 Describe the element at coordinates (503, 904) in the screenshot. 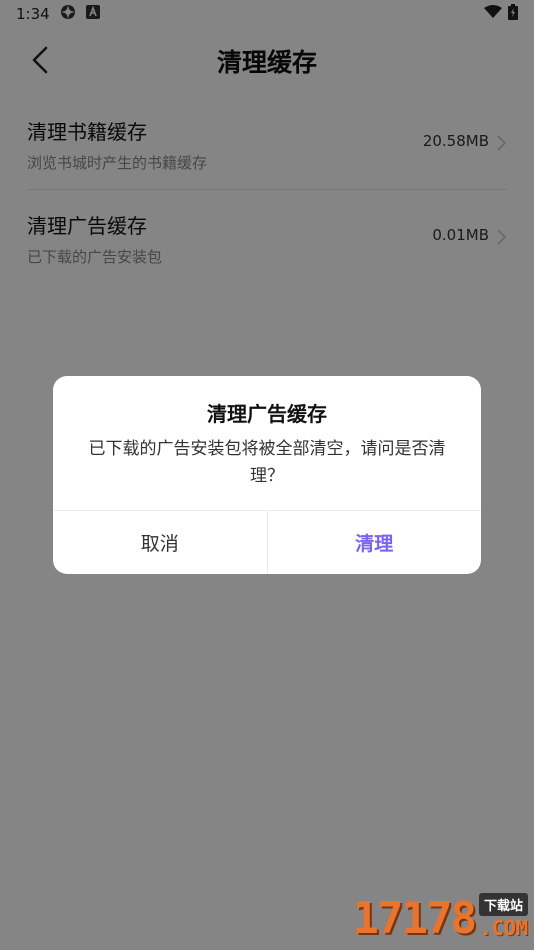

I see `watermark-badge: 下载站` at that location.